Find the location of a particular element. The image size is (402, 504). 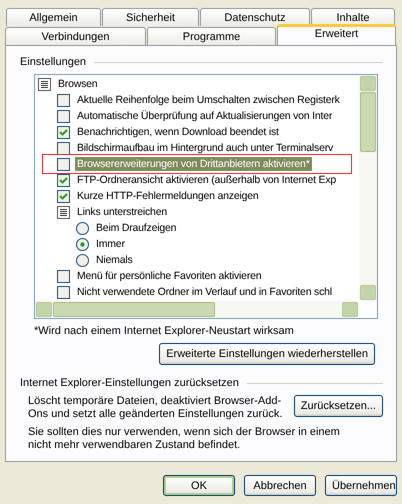

setting-label: Automatische Überprüfung auf Aktualisierungen von Inter is located at coordinates (204, 116).